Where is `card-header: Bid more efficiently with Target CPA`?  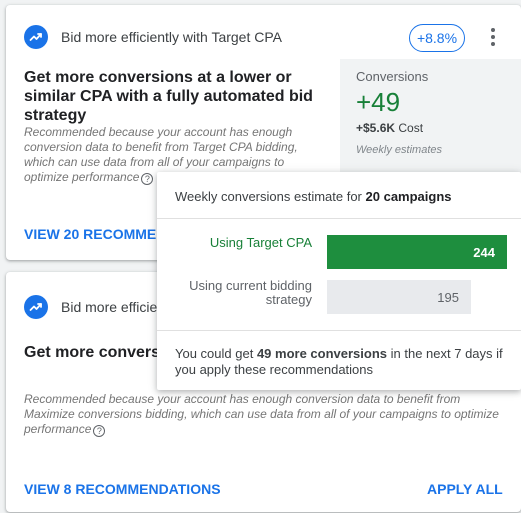 card-header: Bid more efficiently with Target CPA is located at coordinates (153, 37).